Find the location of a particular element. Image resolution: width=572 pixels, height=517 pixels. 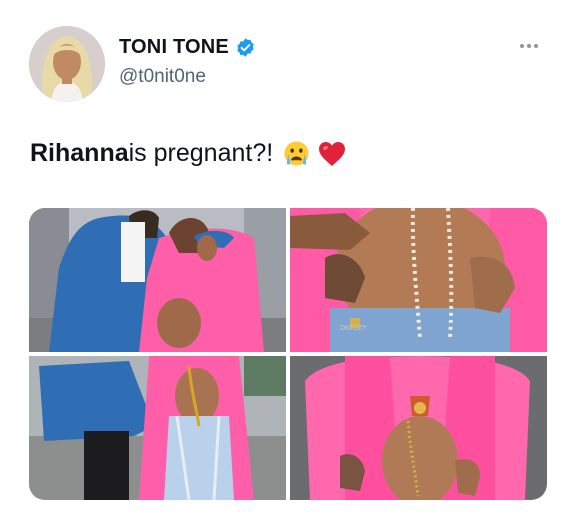

crying-face-emoji is located at coordinates (296, 153).